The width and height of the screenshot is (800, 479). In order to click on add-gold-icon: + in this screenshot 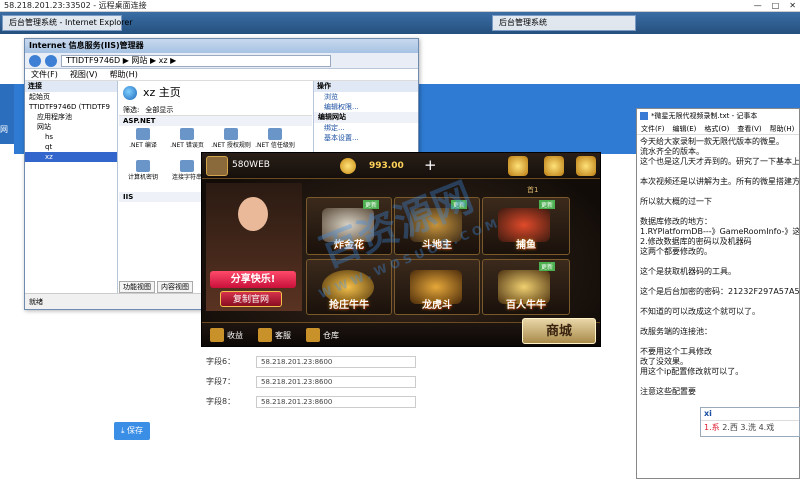, I will do `click(430, 165)`.